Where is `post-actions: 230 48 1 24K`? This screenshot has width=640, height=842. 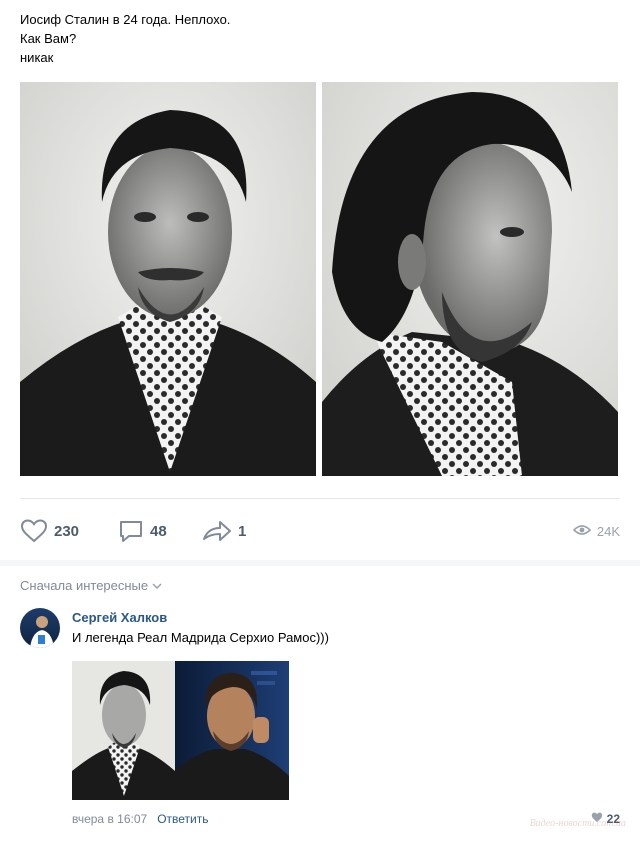
post-actions: 230 48 1 24K is located at coordinates (320, 531).